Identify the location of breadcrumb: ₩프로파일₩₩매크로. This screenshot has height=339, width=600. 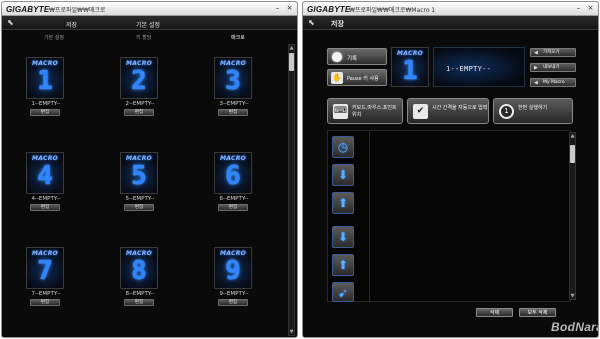
(77, 10).